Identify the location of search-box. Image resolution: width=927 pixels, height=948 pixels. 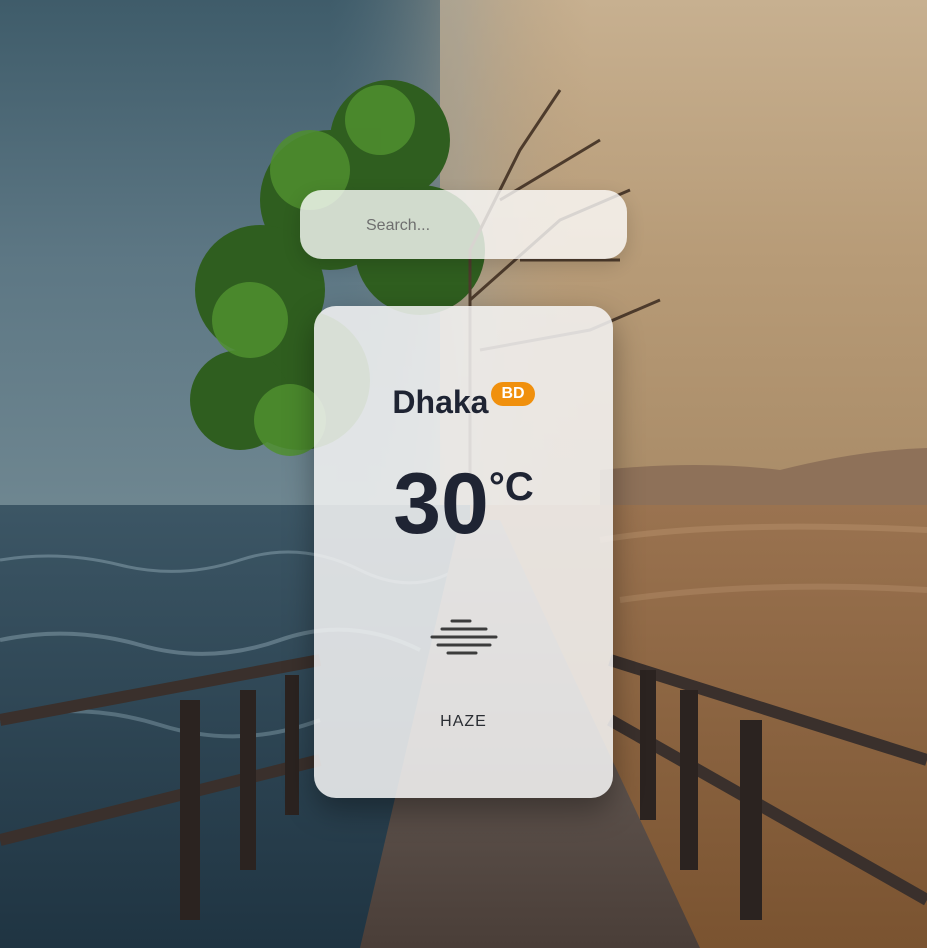
(463, 225).